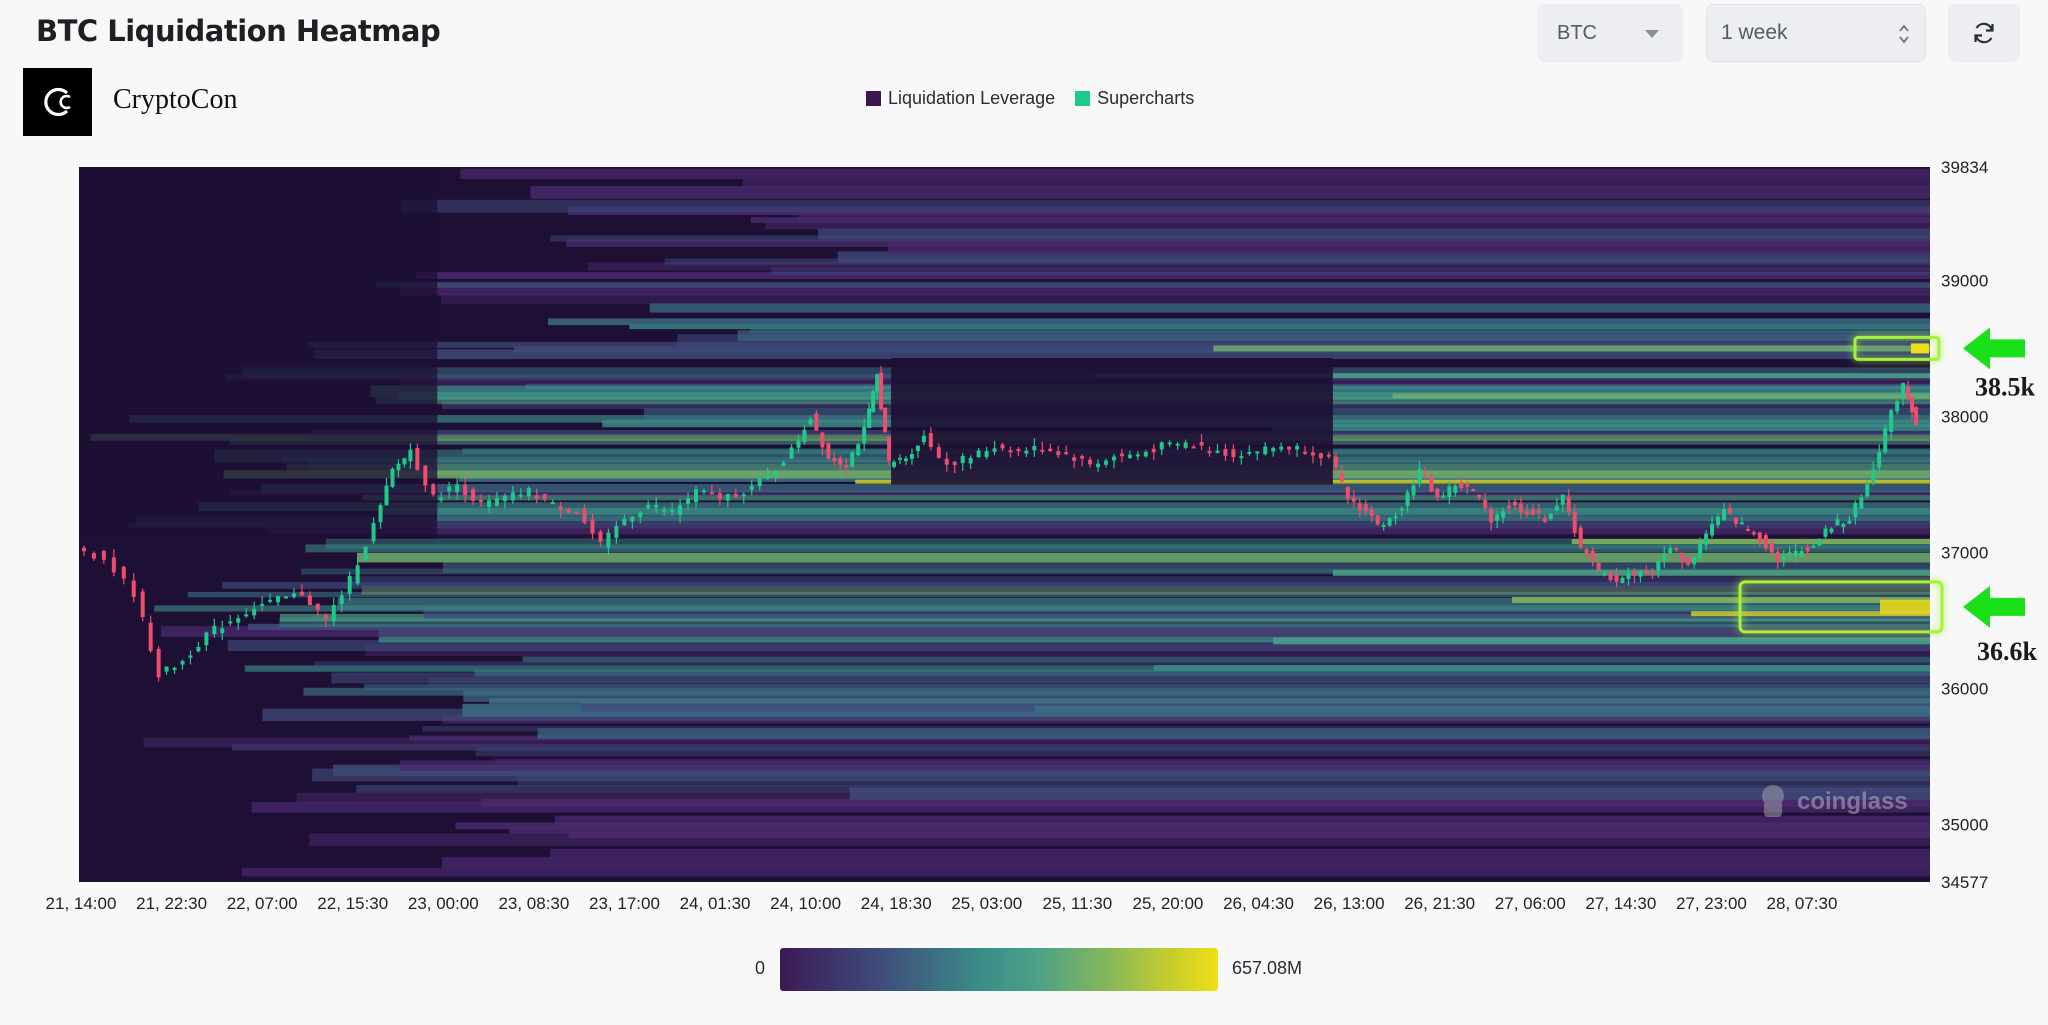 This screenshot has width=2048, height=1025. Describe the element at coordinates (1964, 167) in the screenshot. I see `y-tick-label: 39834` at that location.